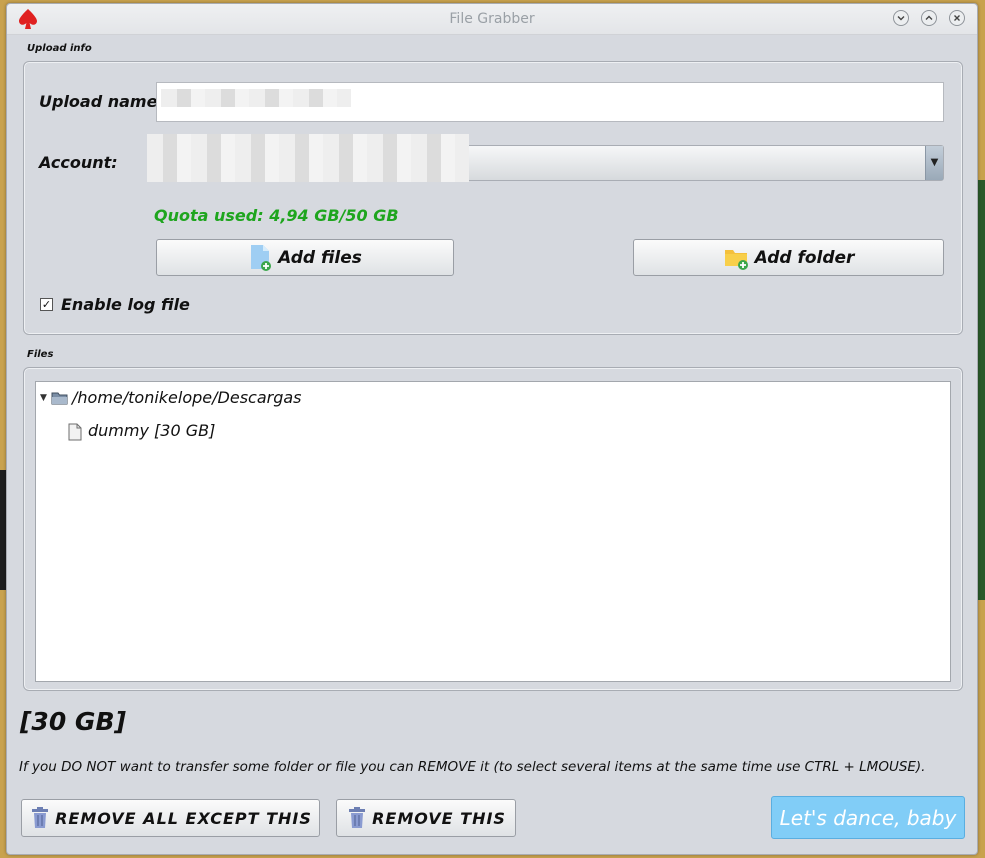  What do you see at coordinates (276, 215) in the screenshot?
I see `quota-text: Quota used: 4,94 GB/50 GB` at bounding box center [276, 215].